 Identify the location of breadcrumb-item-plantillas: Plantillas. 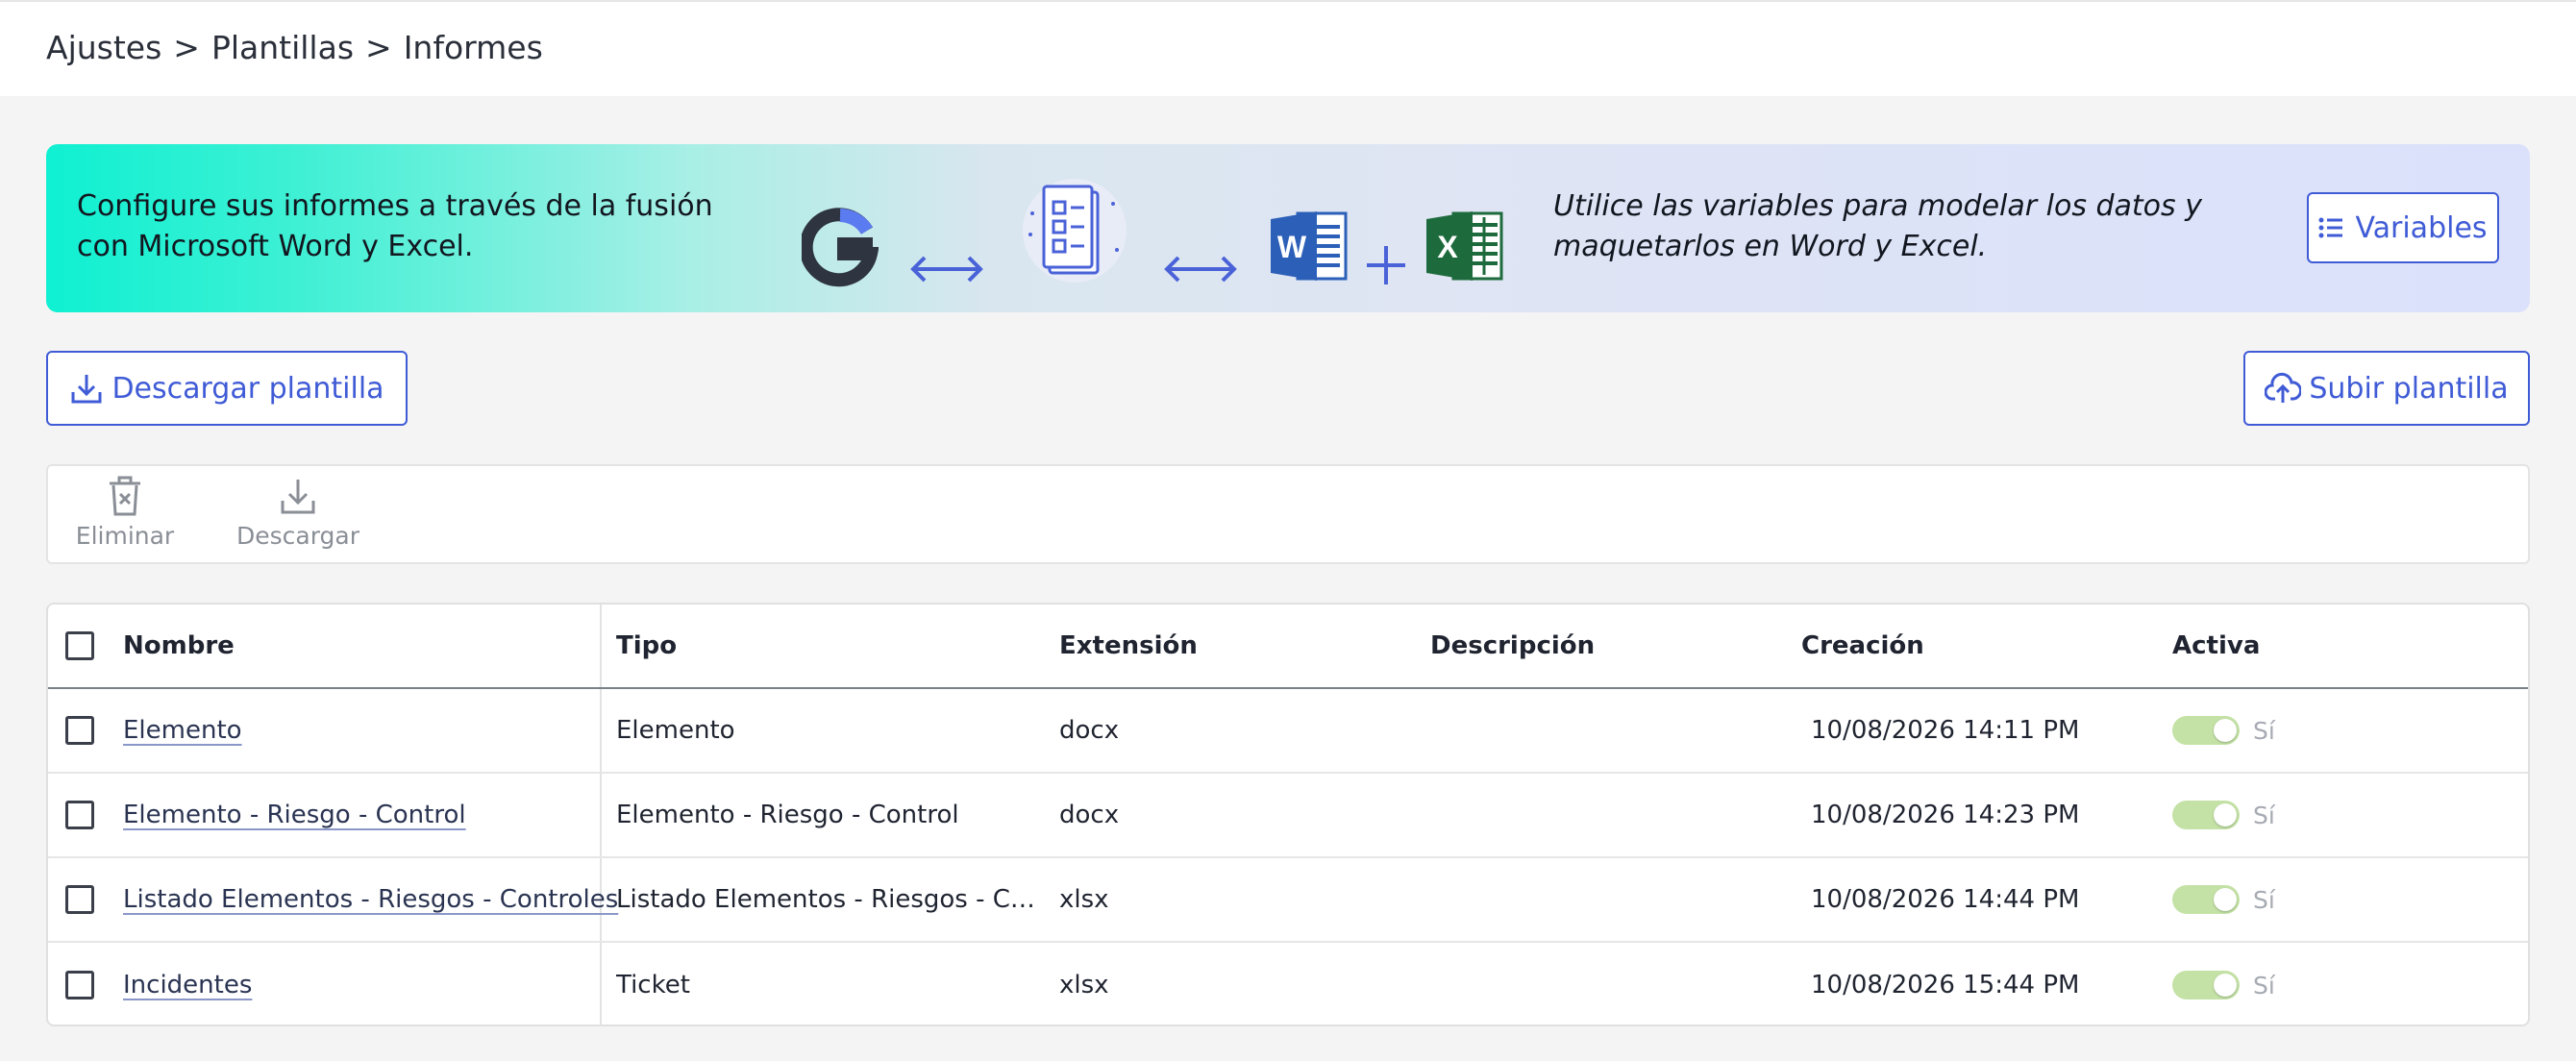
(282, 47).